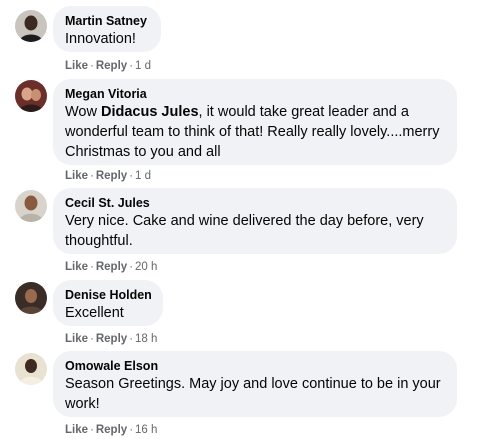 This screenshot has width=495, height=439. I want to click on comment-actions: Like · Reply · 20 h, so click(111, 267).